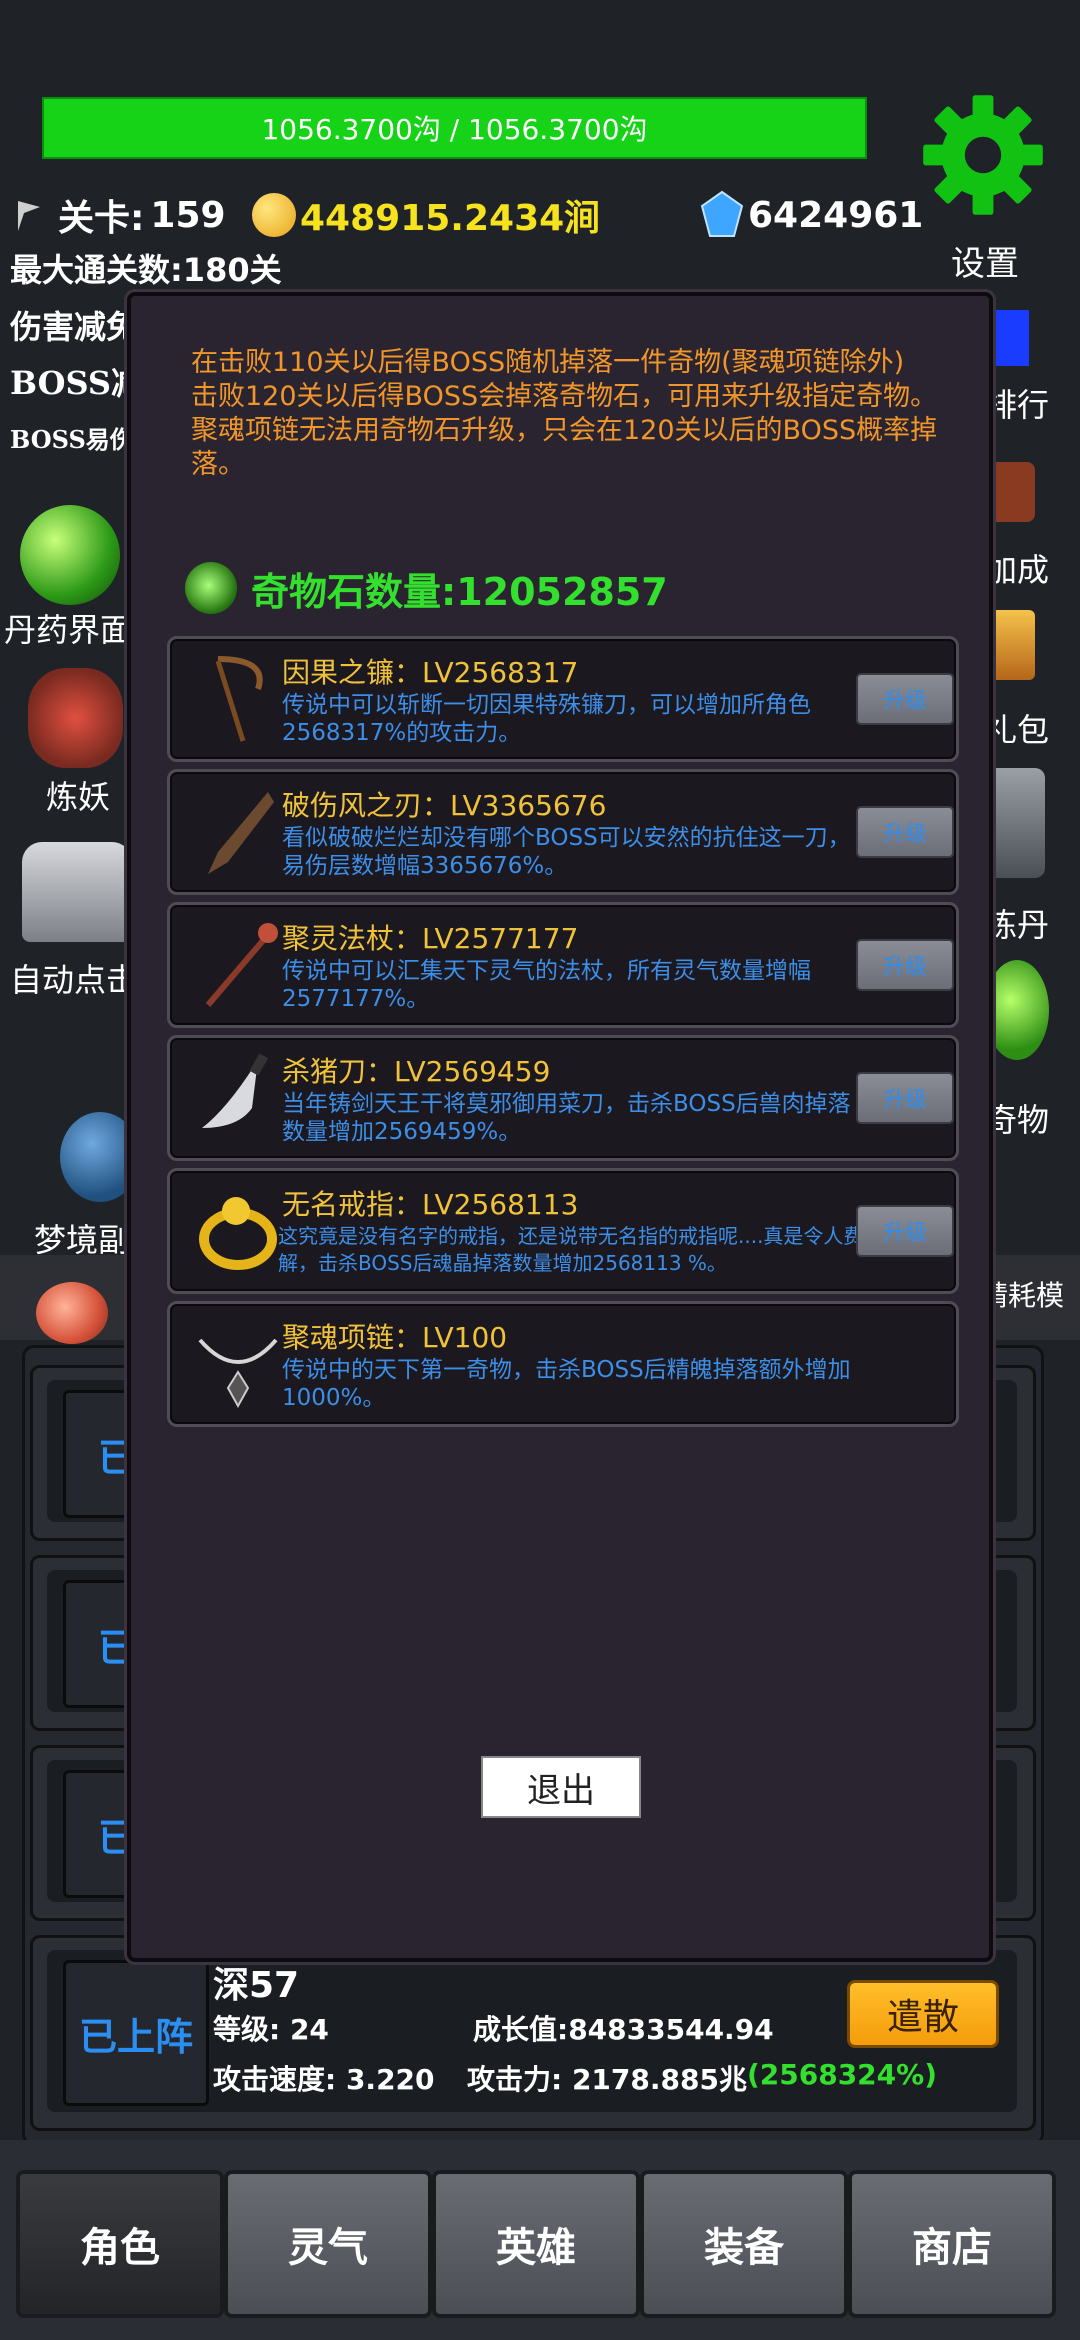 This screenshot has height=2340, width=1080. Describe the element at coordinates (146, 270) in the screenshot. I see `max-level-text: 最大通关数:180关` at that location.